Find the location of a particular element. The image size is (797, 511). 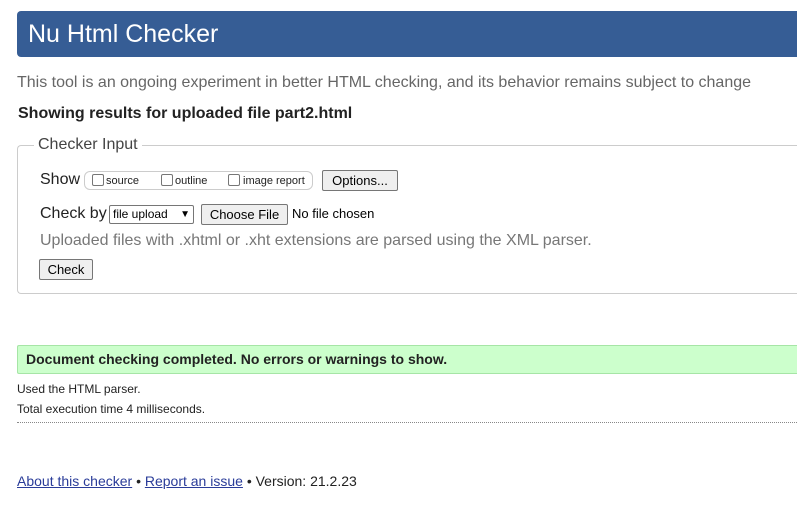

check-by-selected-value: file upload is located at coordinates (140, 214).